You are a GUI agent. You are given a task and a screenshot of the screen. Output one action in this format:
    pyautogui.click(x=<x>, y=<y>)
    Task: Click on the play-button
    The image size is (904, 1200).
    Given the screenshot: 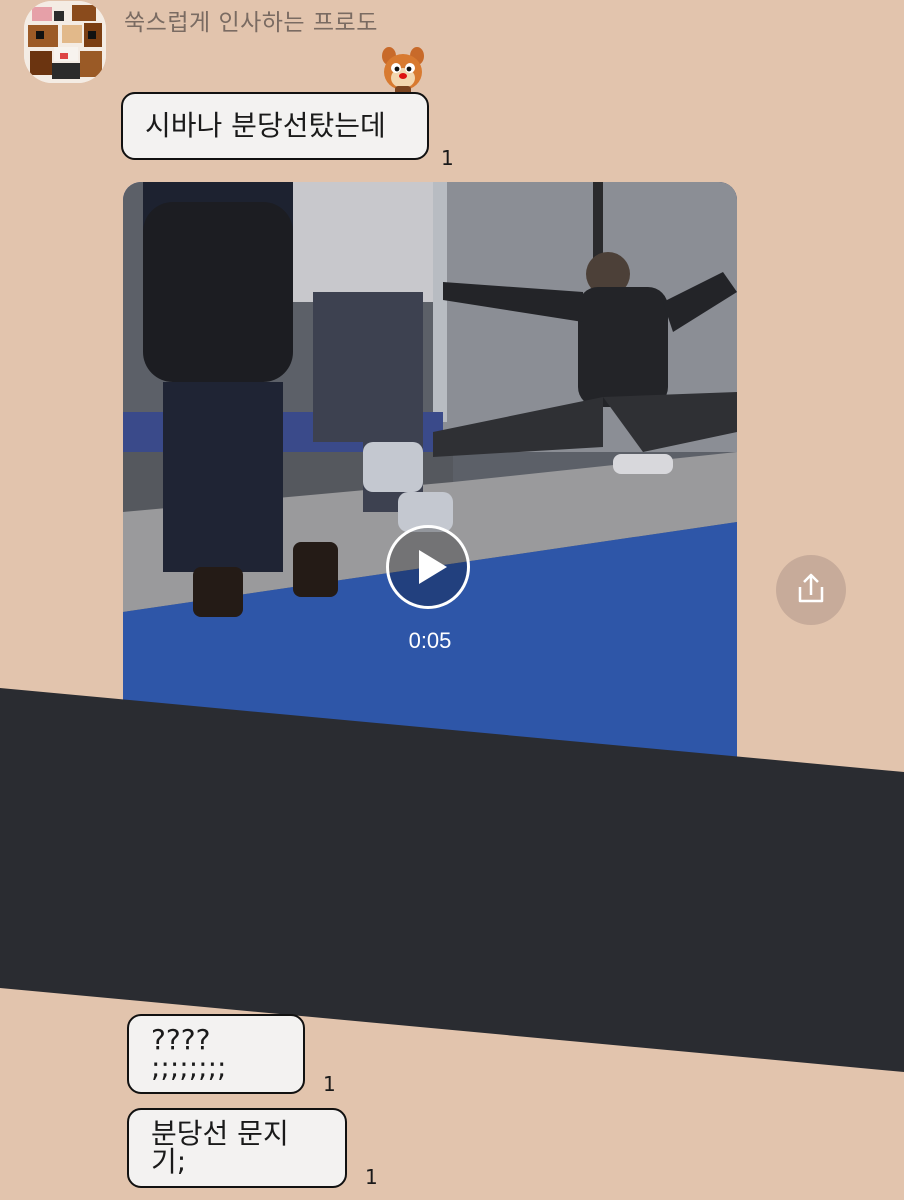 What is the action you would take?
    pyautogui.click(x=428, y=567)
    